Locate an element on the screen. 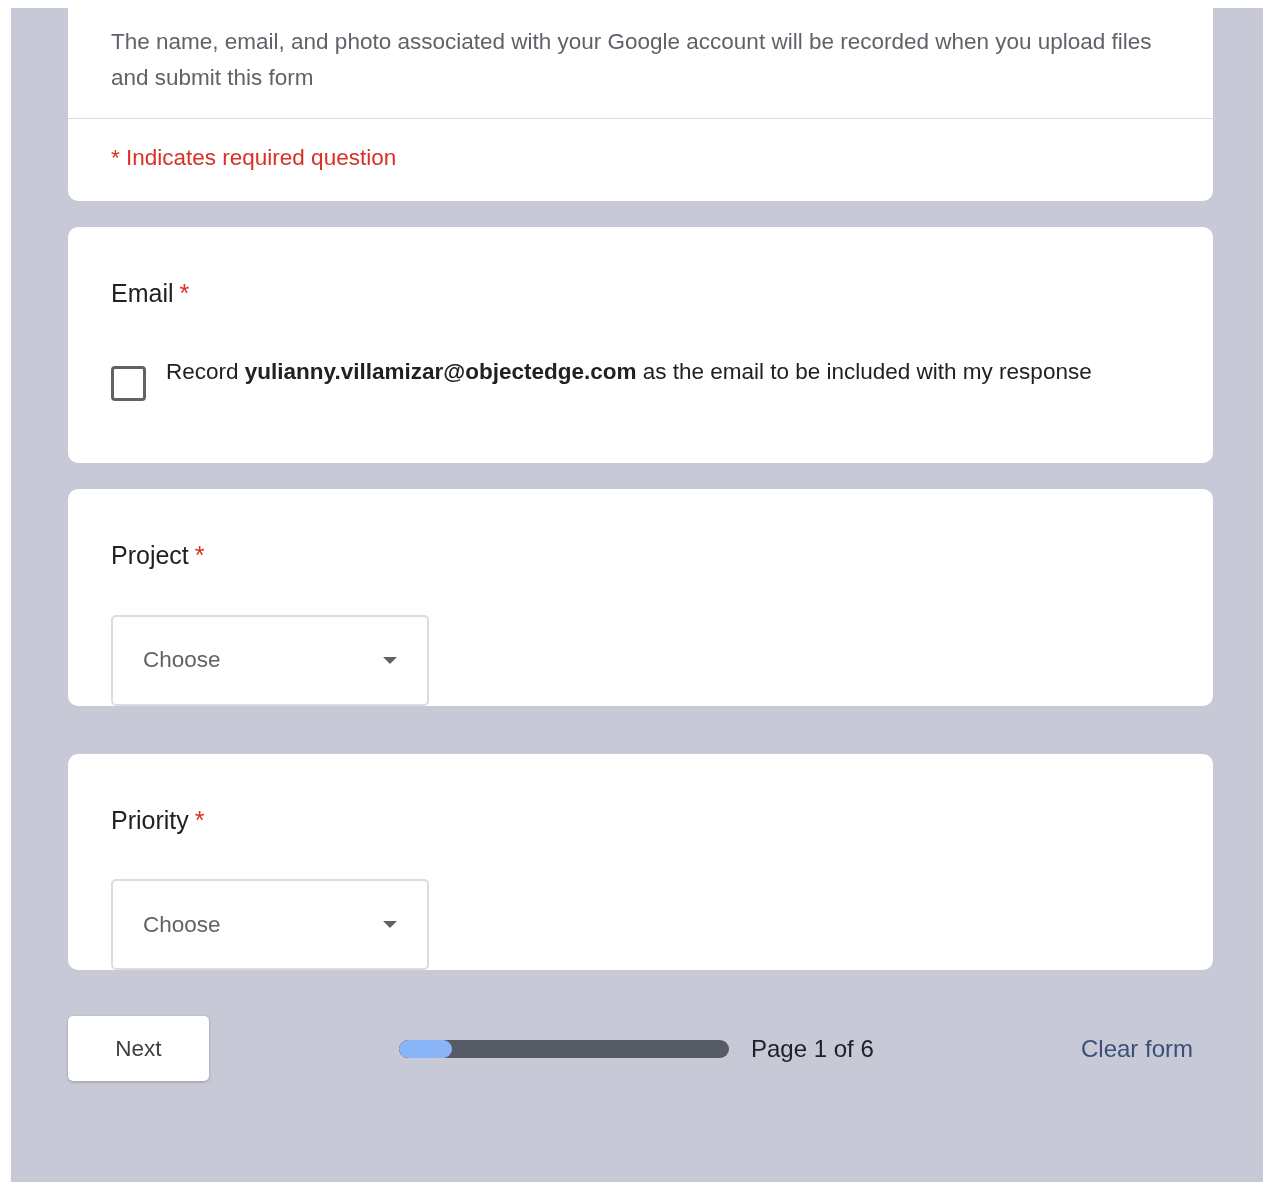 The width and height of the screenshot is (1263, 1182). required-note: * Indicates required question is located at coordinates (254, 158).